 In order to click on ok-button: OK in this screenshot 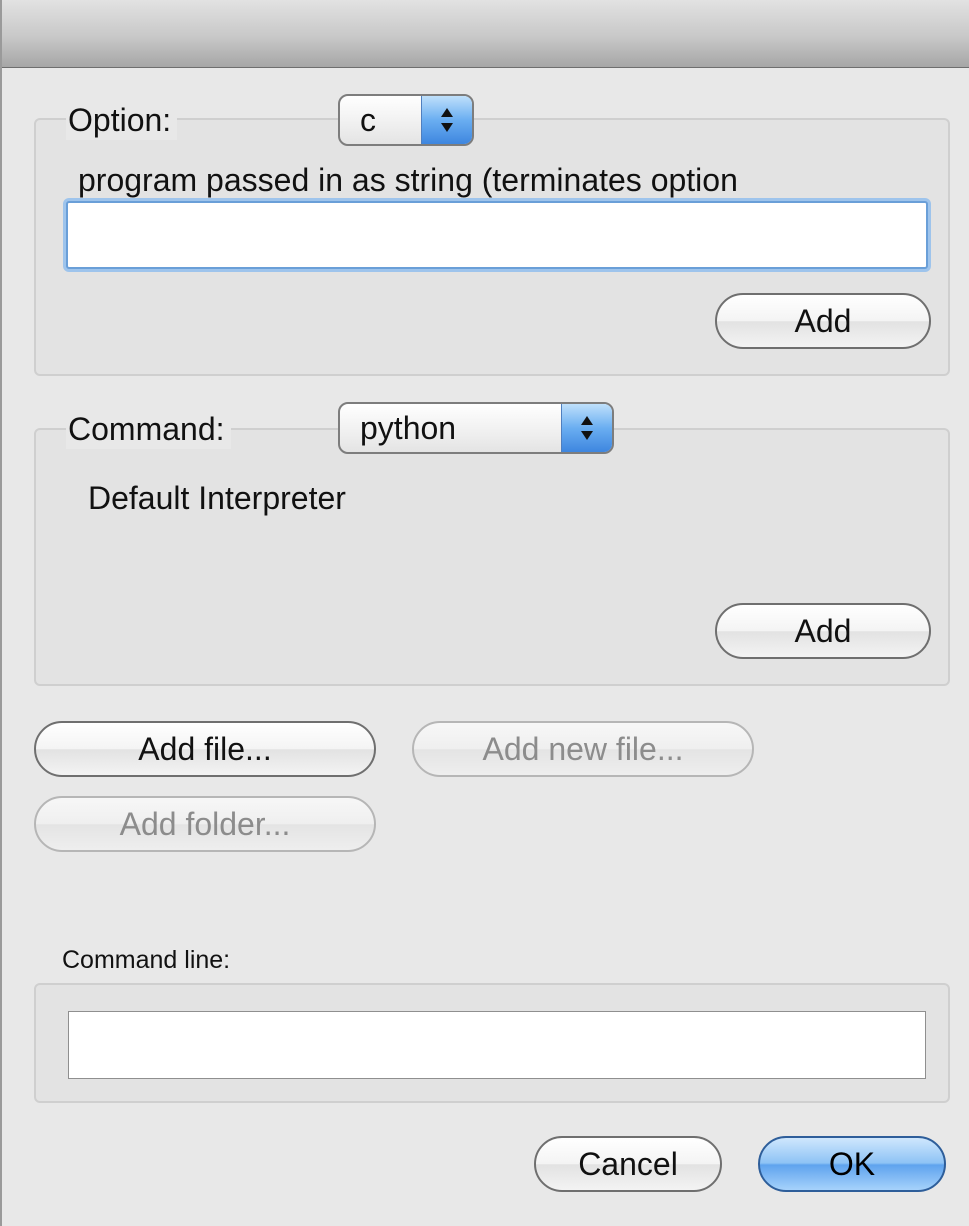, I will do `click(852, 1164)`.